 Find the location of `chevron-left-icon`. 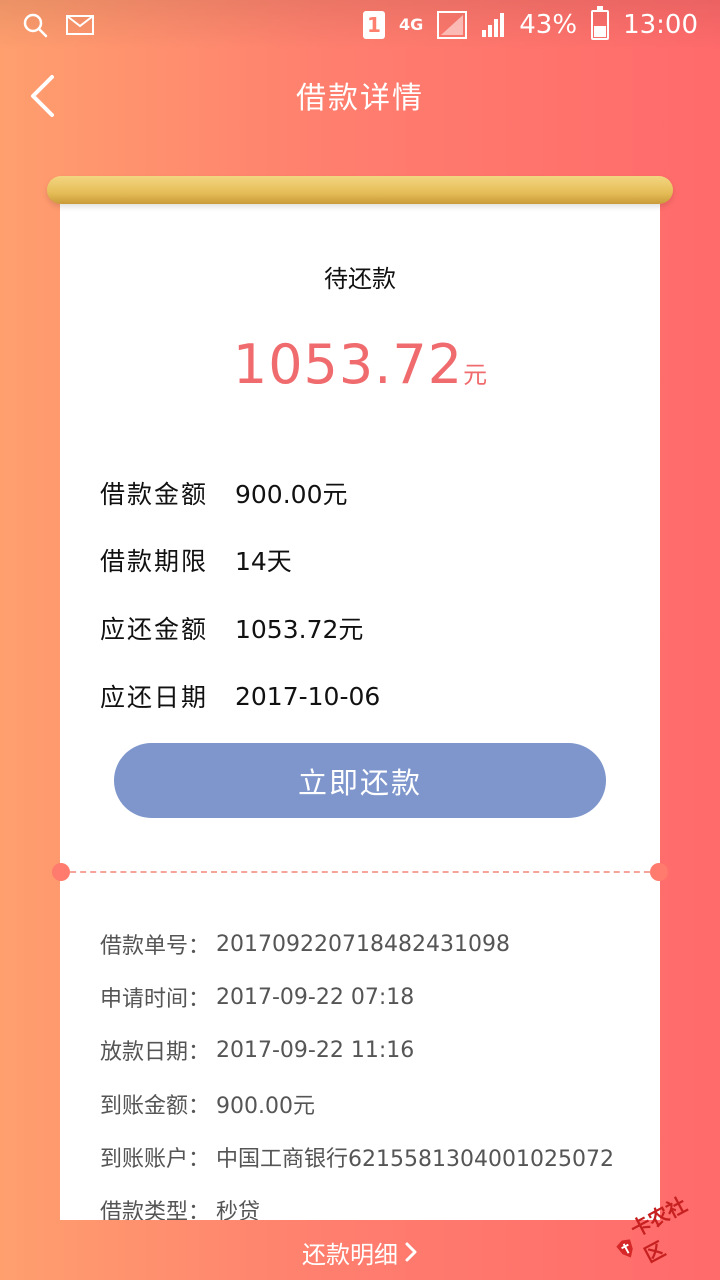

chevron-left-icon is located at coordinates (42, 96).